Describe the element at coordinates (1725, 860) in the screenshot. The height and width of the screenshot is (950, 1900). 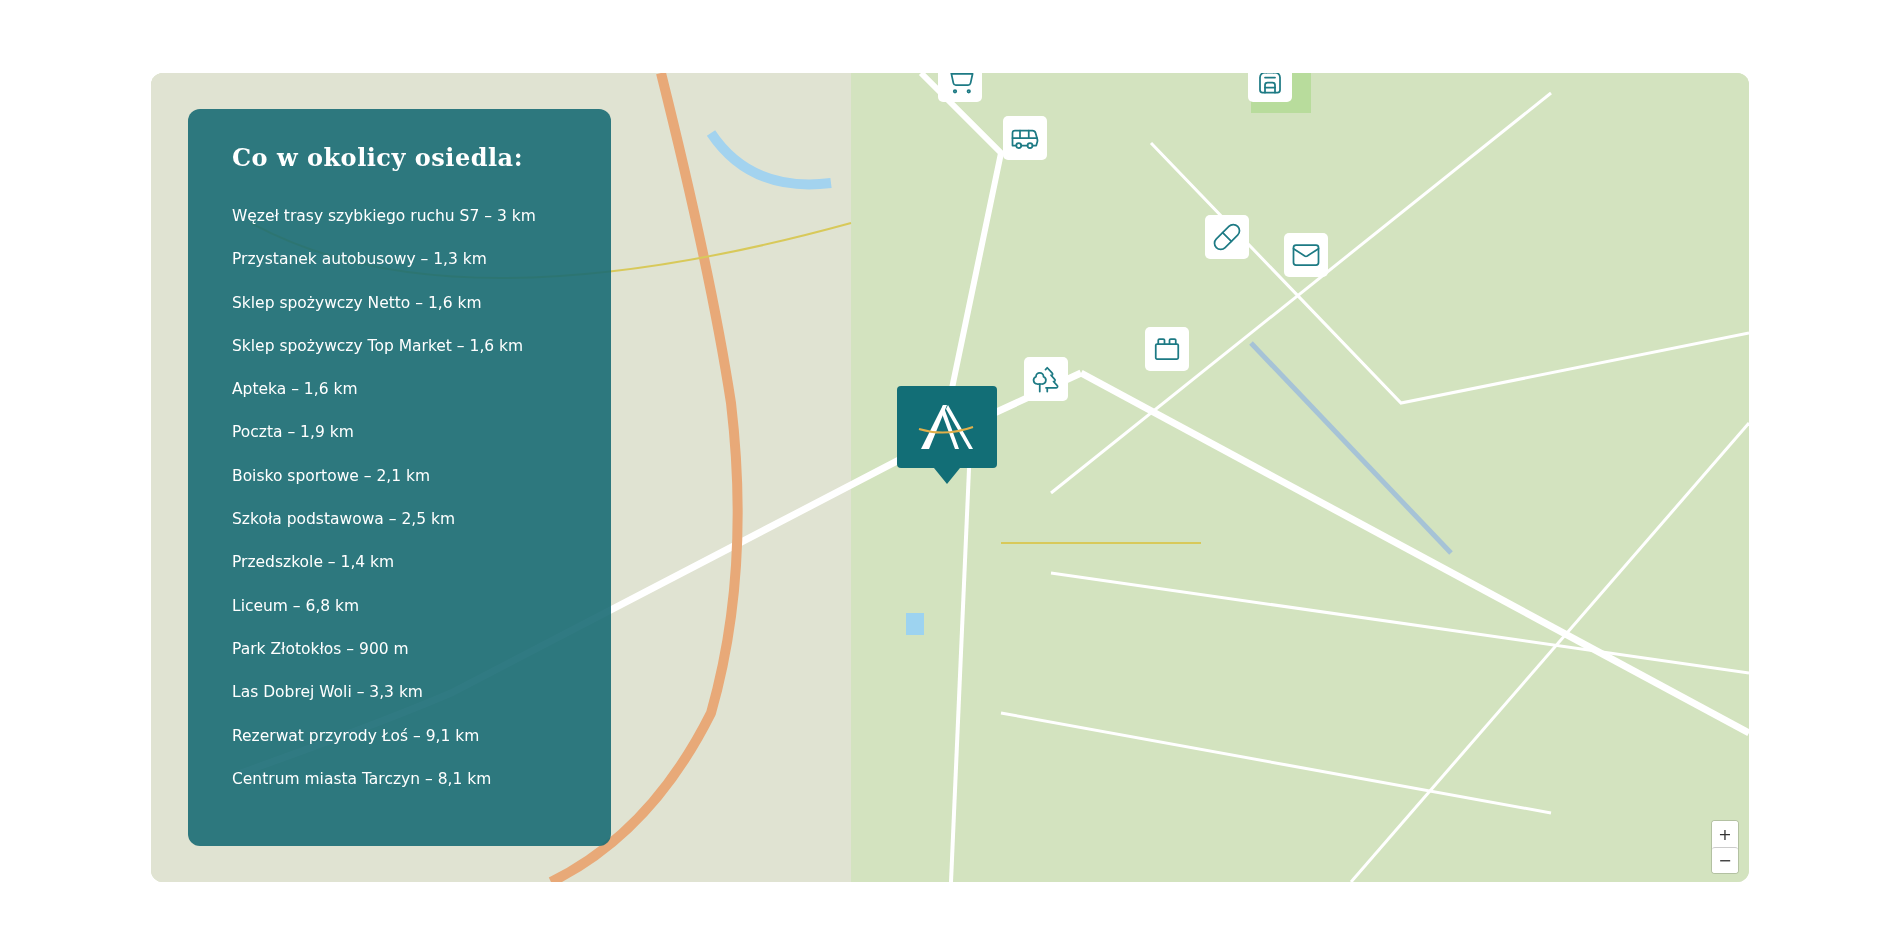
I see `zoom-out-button: −` at that location.